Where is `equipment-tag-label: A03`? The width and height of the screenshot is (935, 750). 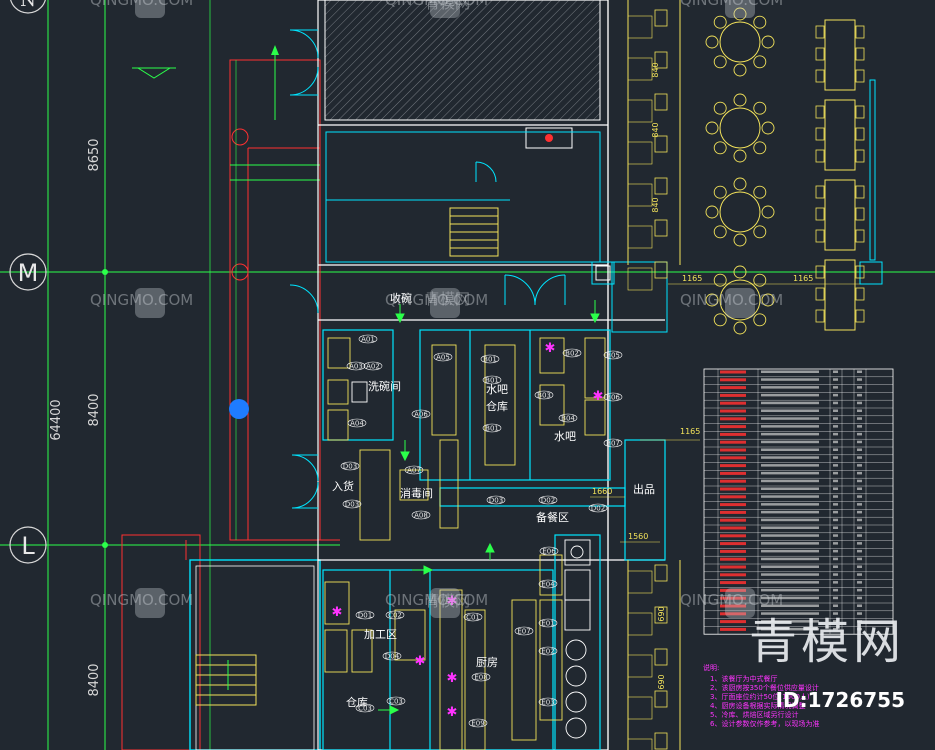
equipment-tag-label: A03 is located at coordinates (356, 367).